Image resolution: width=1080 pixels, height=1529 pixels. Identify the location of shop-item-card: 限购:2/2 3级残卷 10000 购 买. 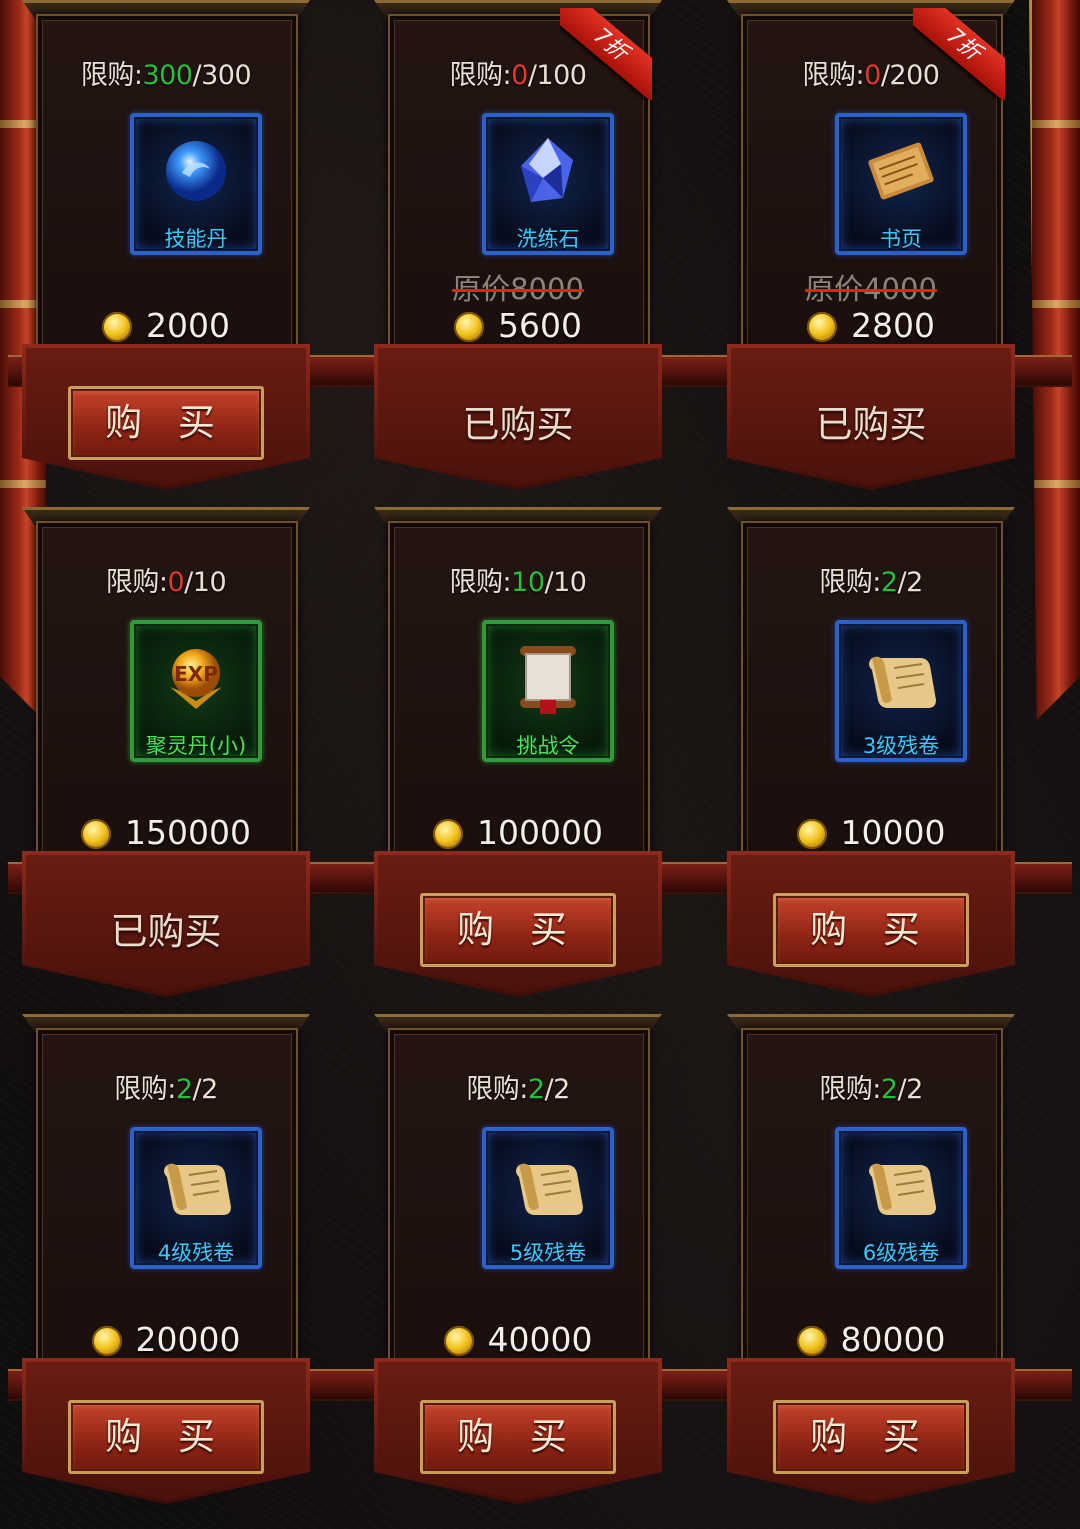
(871, 752).